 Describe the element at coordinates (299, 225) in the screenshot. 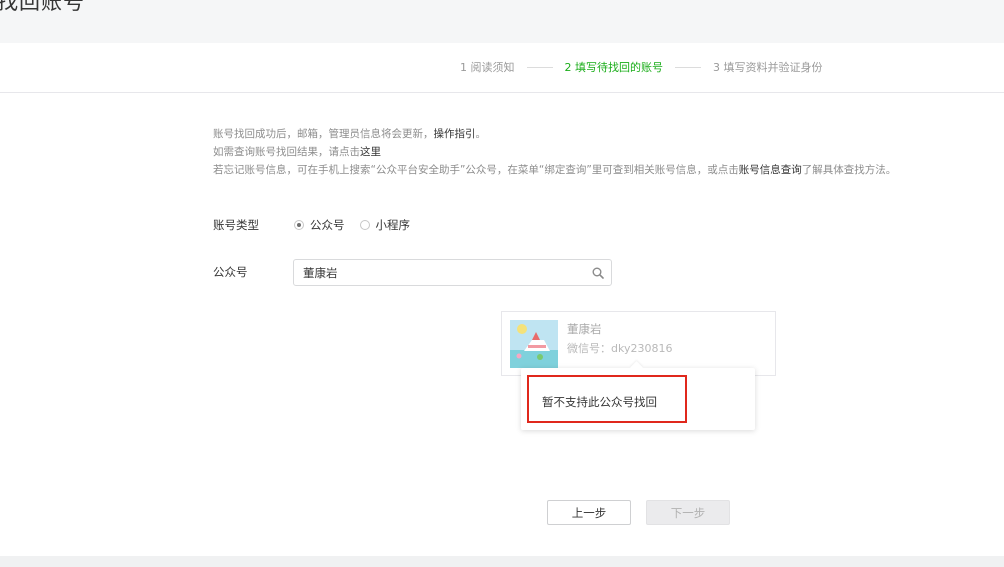

I see `radio-checked-icon` at that location.